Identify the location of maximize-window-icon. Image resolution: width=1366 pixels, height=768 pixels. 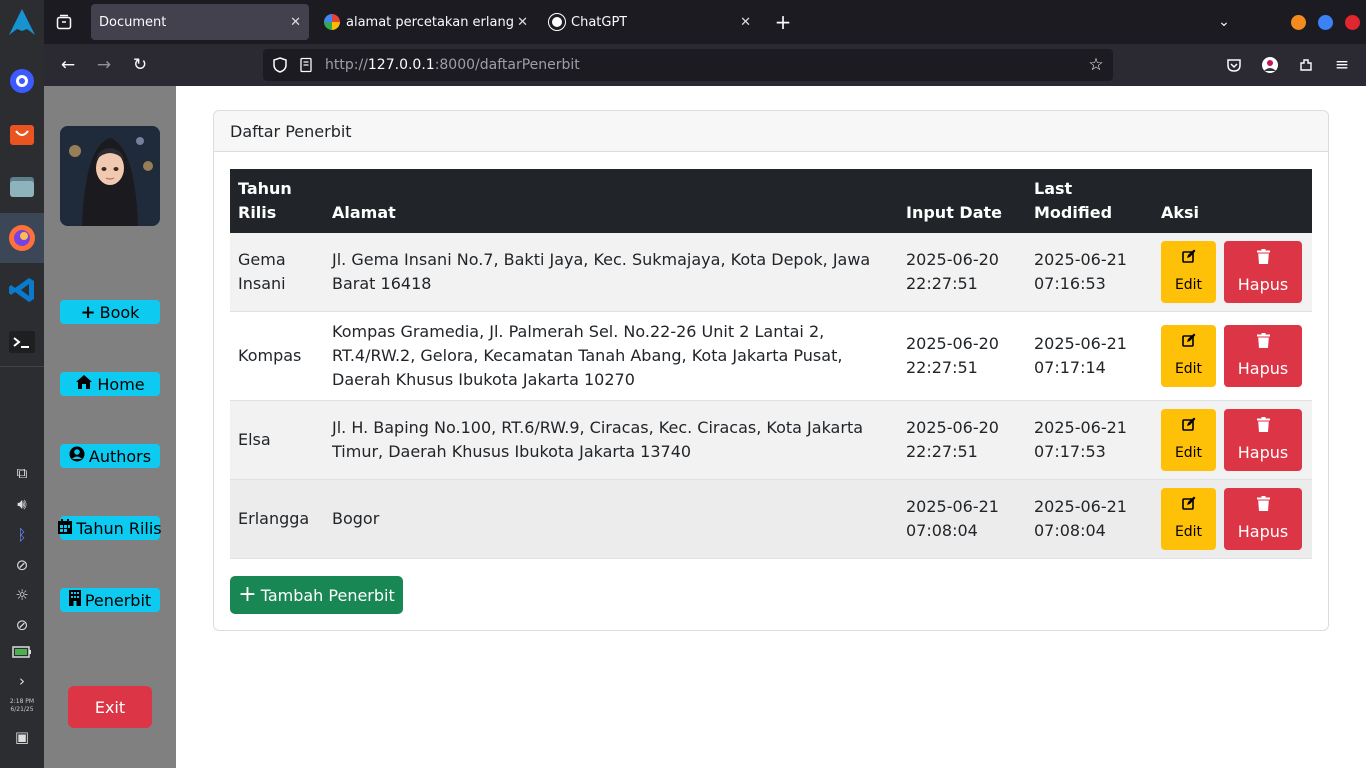
(1325, 22).